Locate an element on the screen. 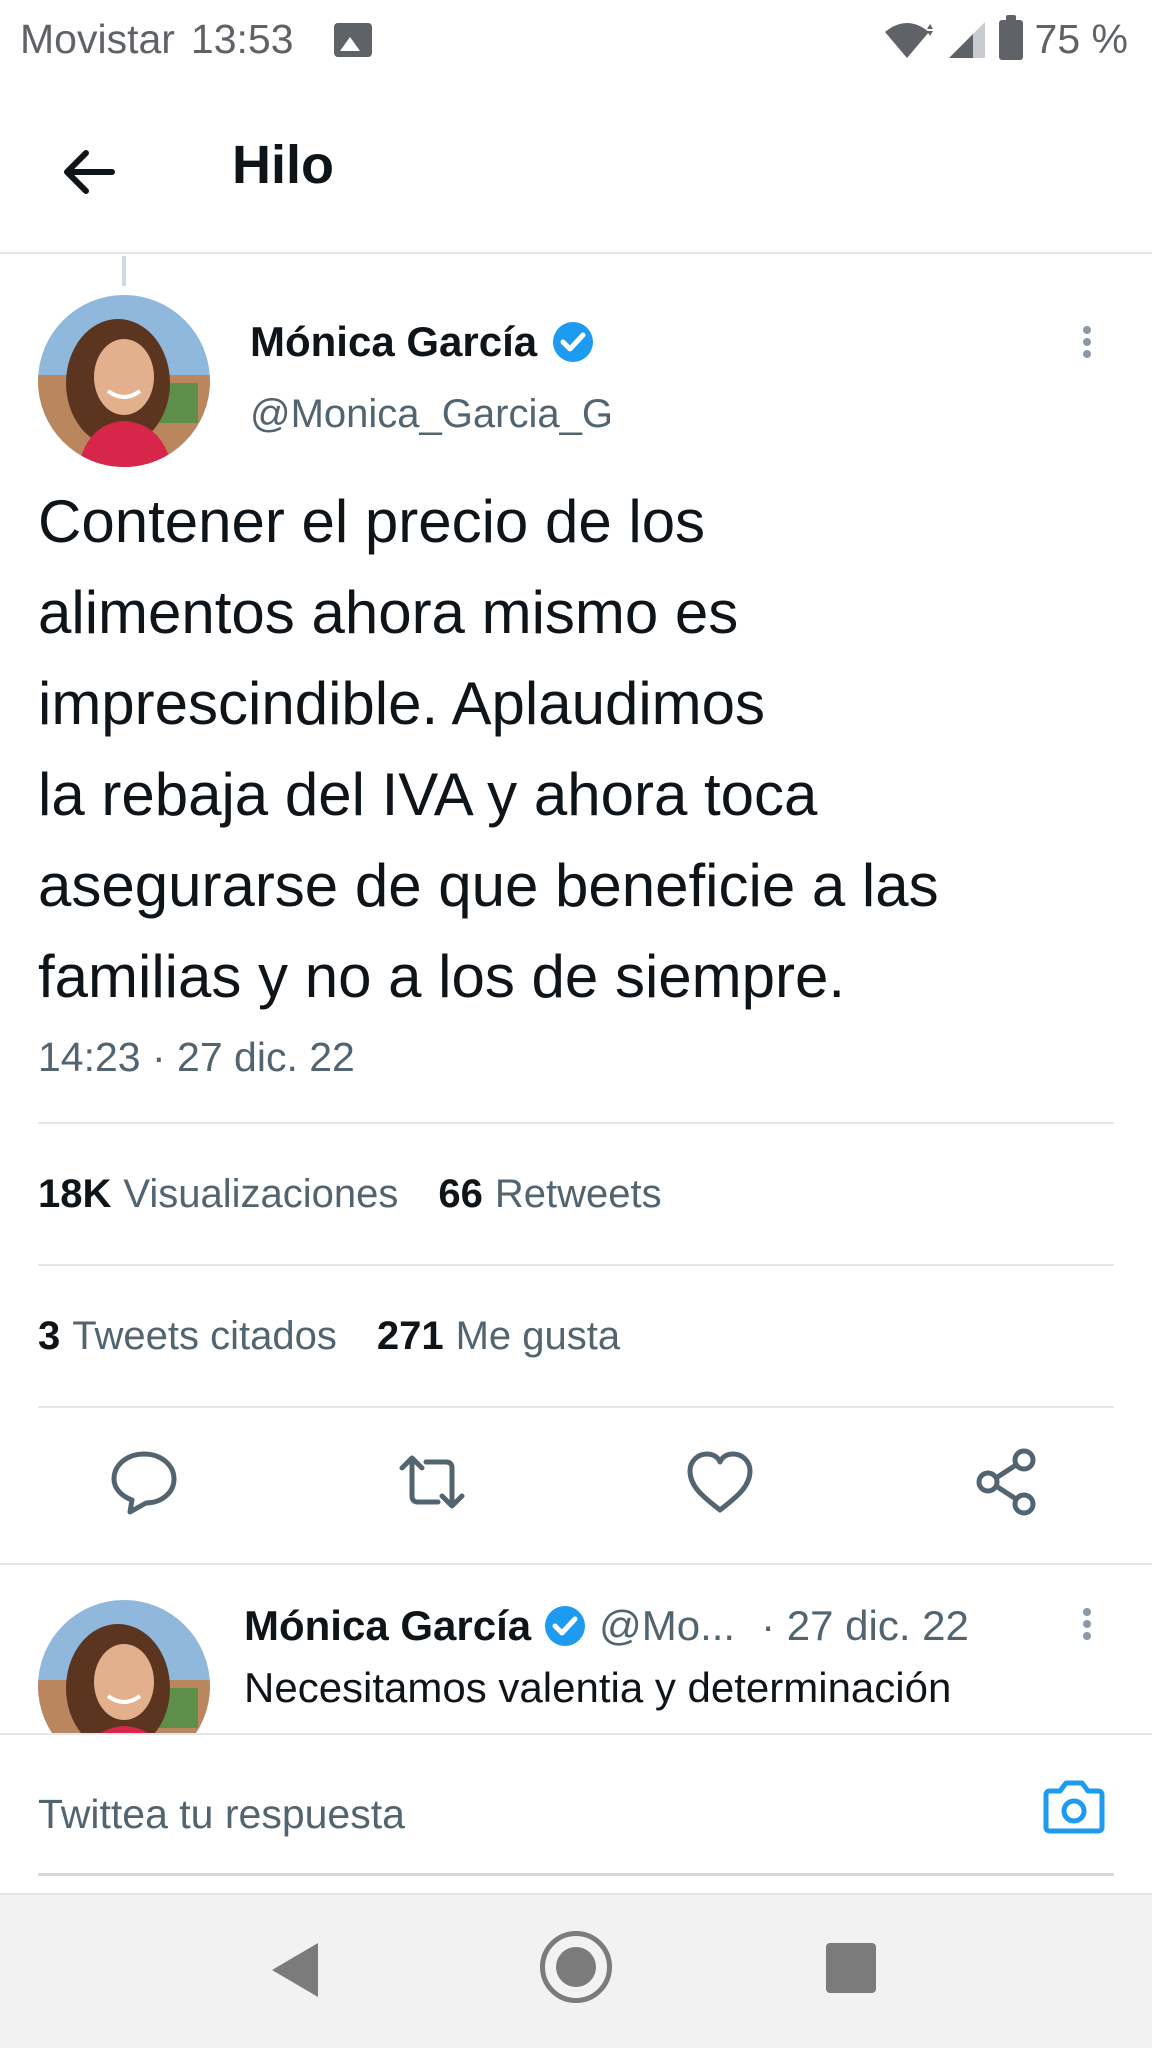 This screenshot has height=2048, width=1152. camera-button is located at coordinates (1074, 1806).